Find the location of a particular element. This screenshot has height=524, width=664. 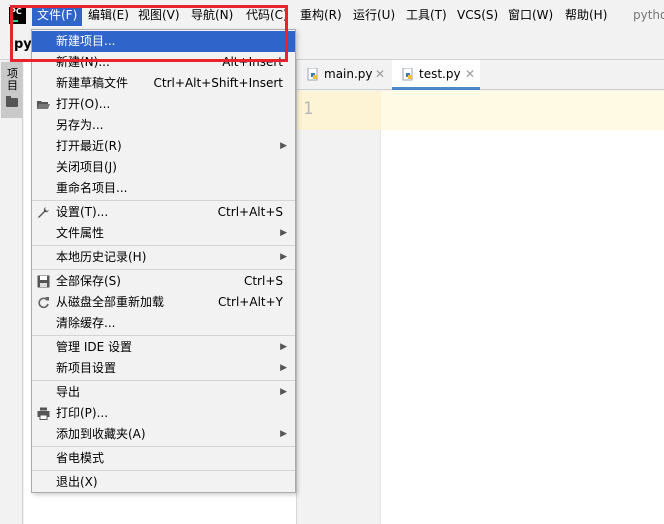

menu-item-label: 从磁盘全部重新加载 is located at coordinates (110, 302).